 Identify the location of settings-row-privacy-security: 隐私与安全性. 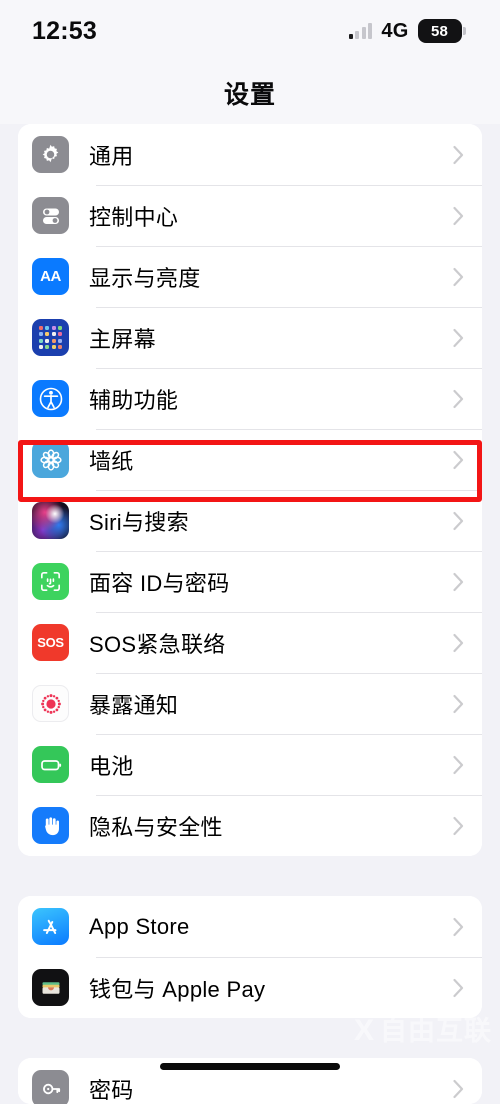
(250, 825).